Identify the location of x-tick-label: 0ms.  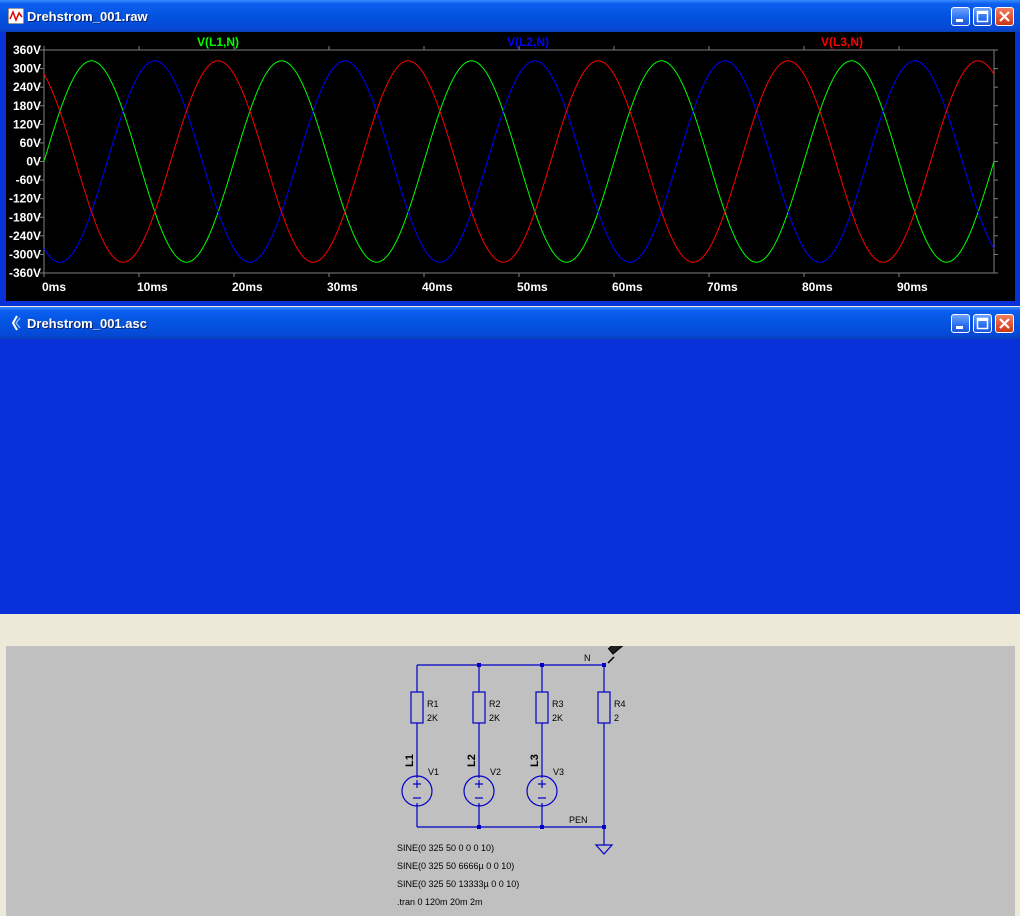
(54, 287).